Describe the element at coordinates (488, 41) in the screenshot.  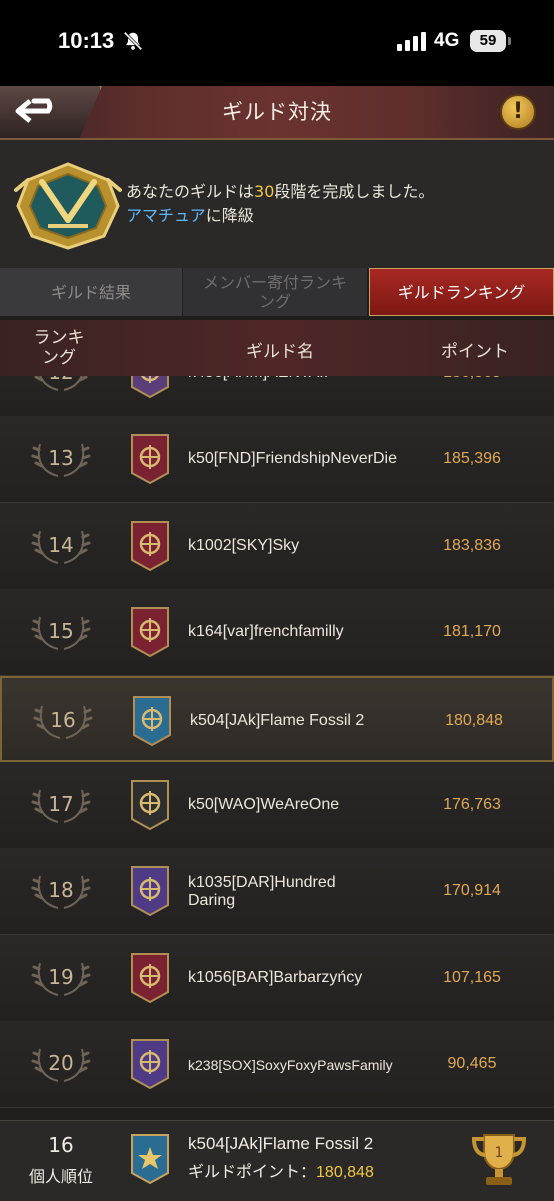
I see `battery-indicator: 59` at that location.